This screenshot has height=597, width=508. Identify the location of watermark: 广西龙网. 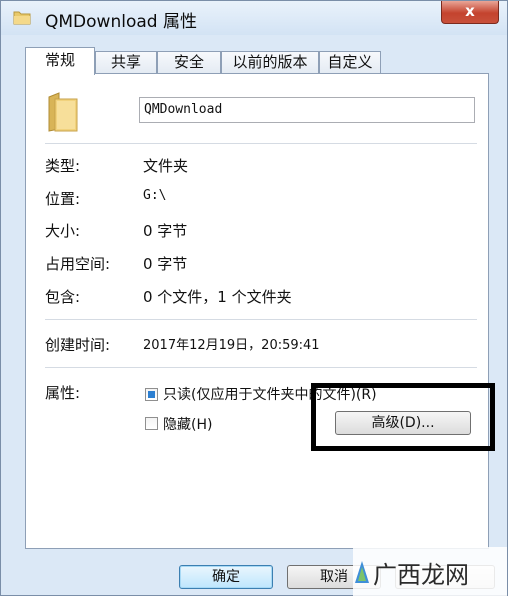
(430, 572).